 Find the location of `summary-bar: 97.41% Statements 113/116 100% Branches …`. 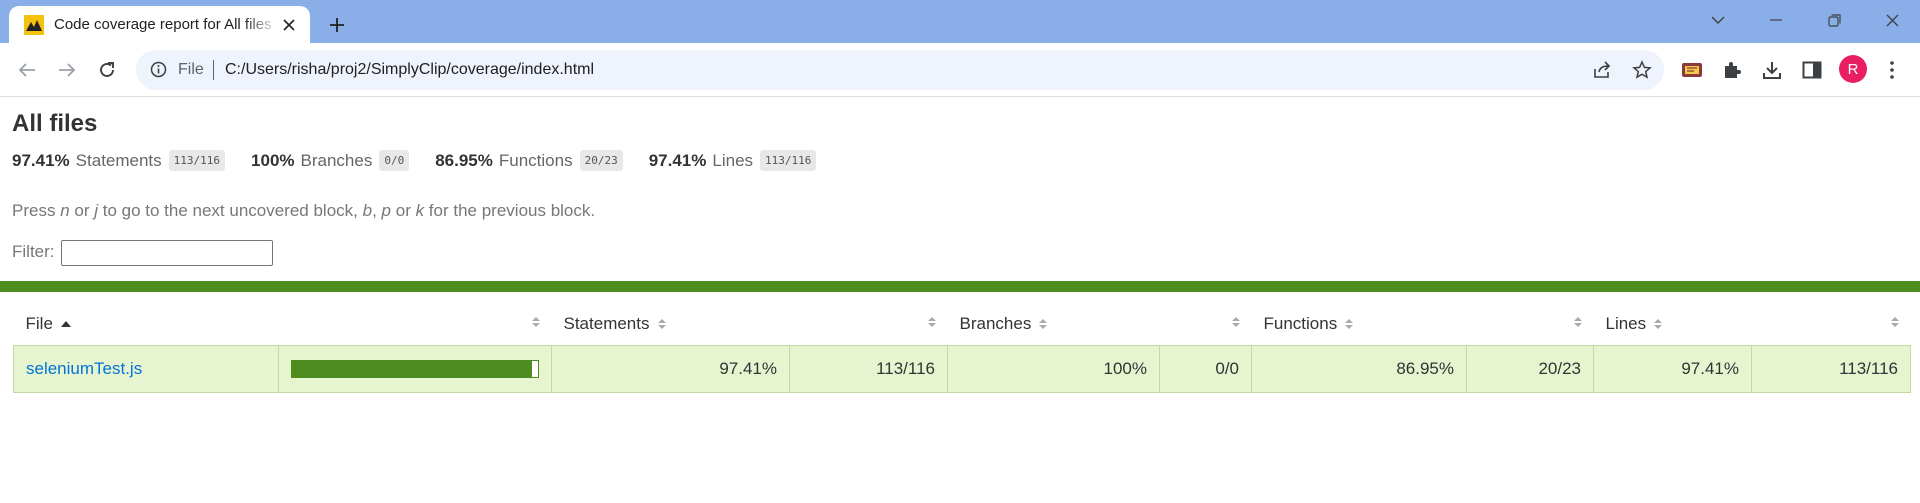

summary-bar: 97.41% Statements 113/116 100% Branches … is located at coordinates (427, 160).